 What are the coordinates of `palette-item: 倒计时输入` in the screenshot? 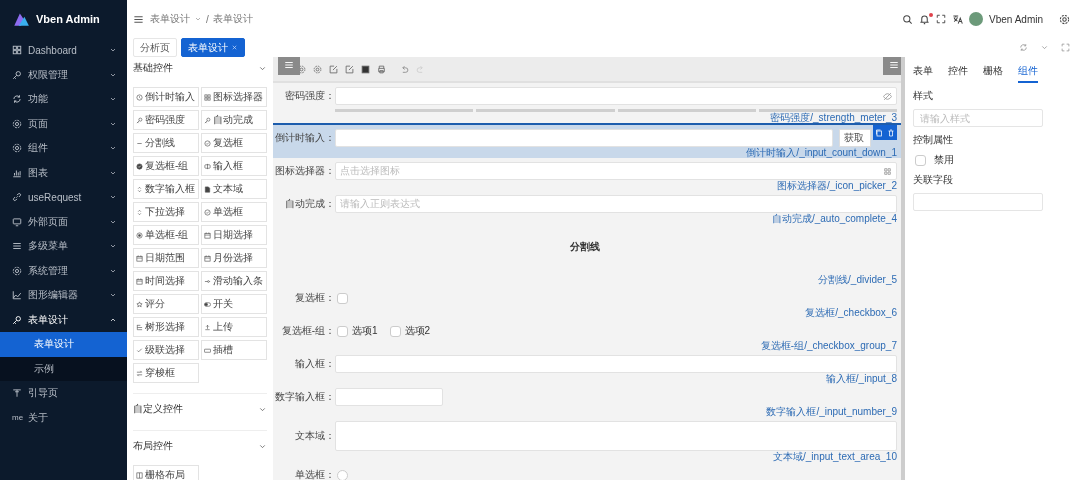 It's located at (166, 97).